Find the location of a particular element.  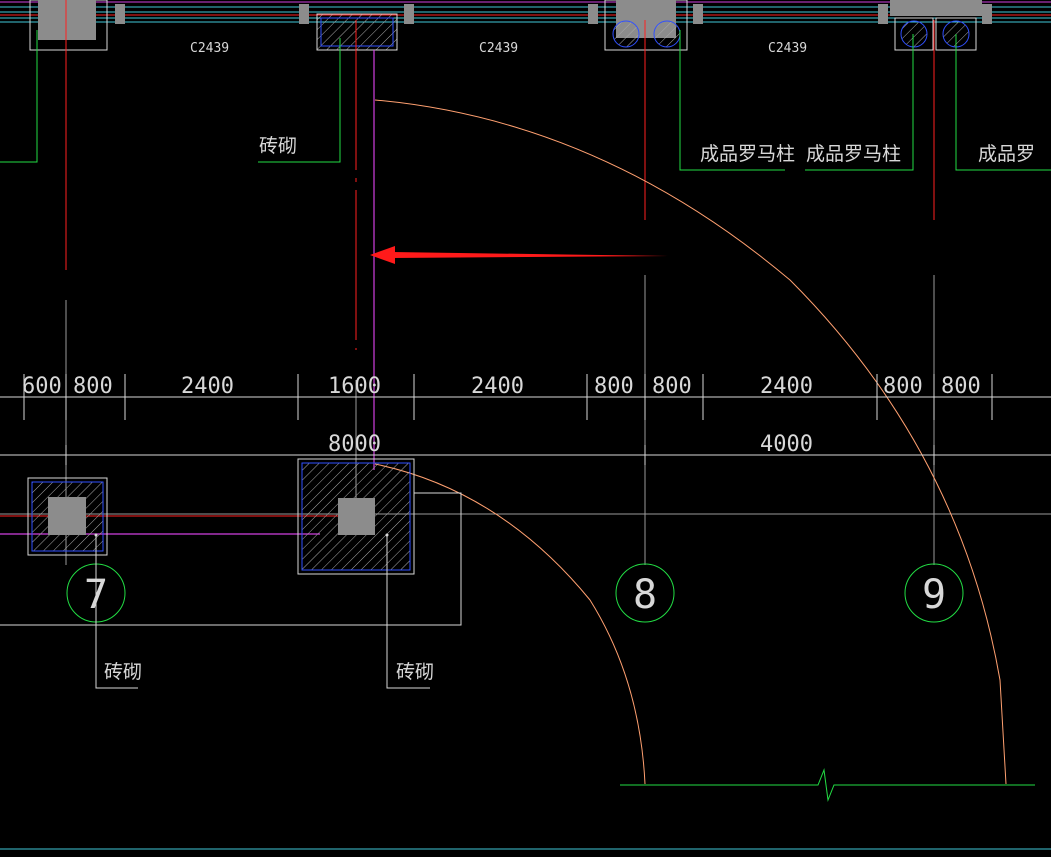

roman-column-label-3: 成品罗 is located at coordinates (1006, 154).